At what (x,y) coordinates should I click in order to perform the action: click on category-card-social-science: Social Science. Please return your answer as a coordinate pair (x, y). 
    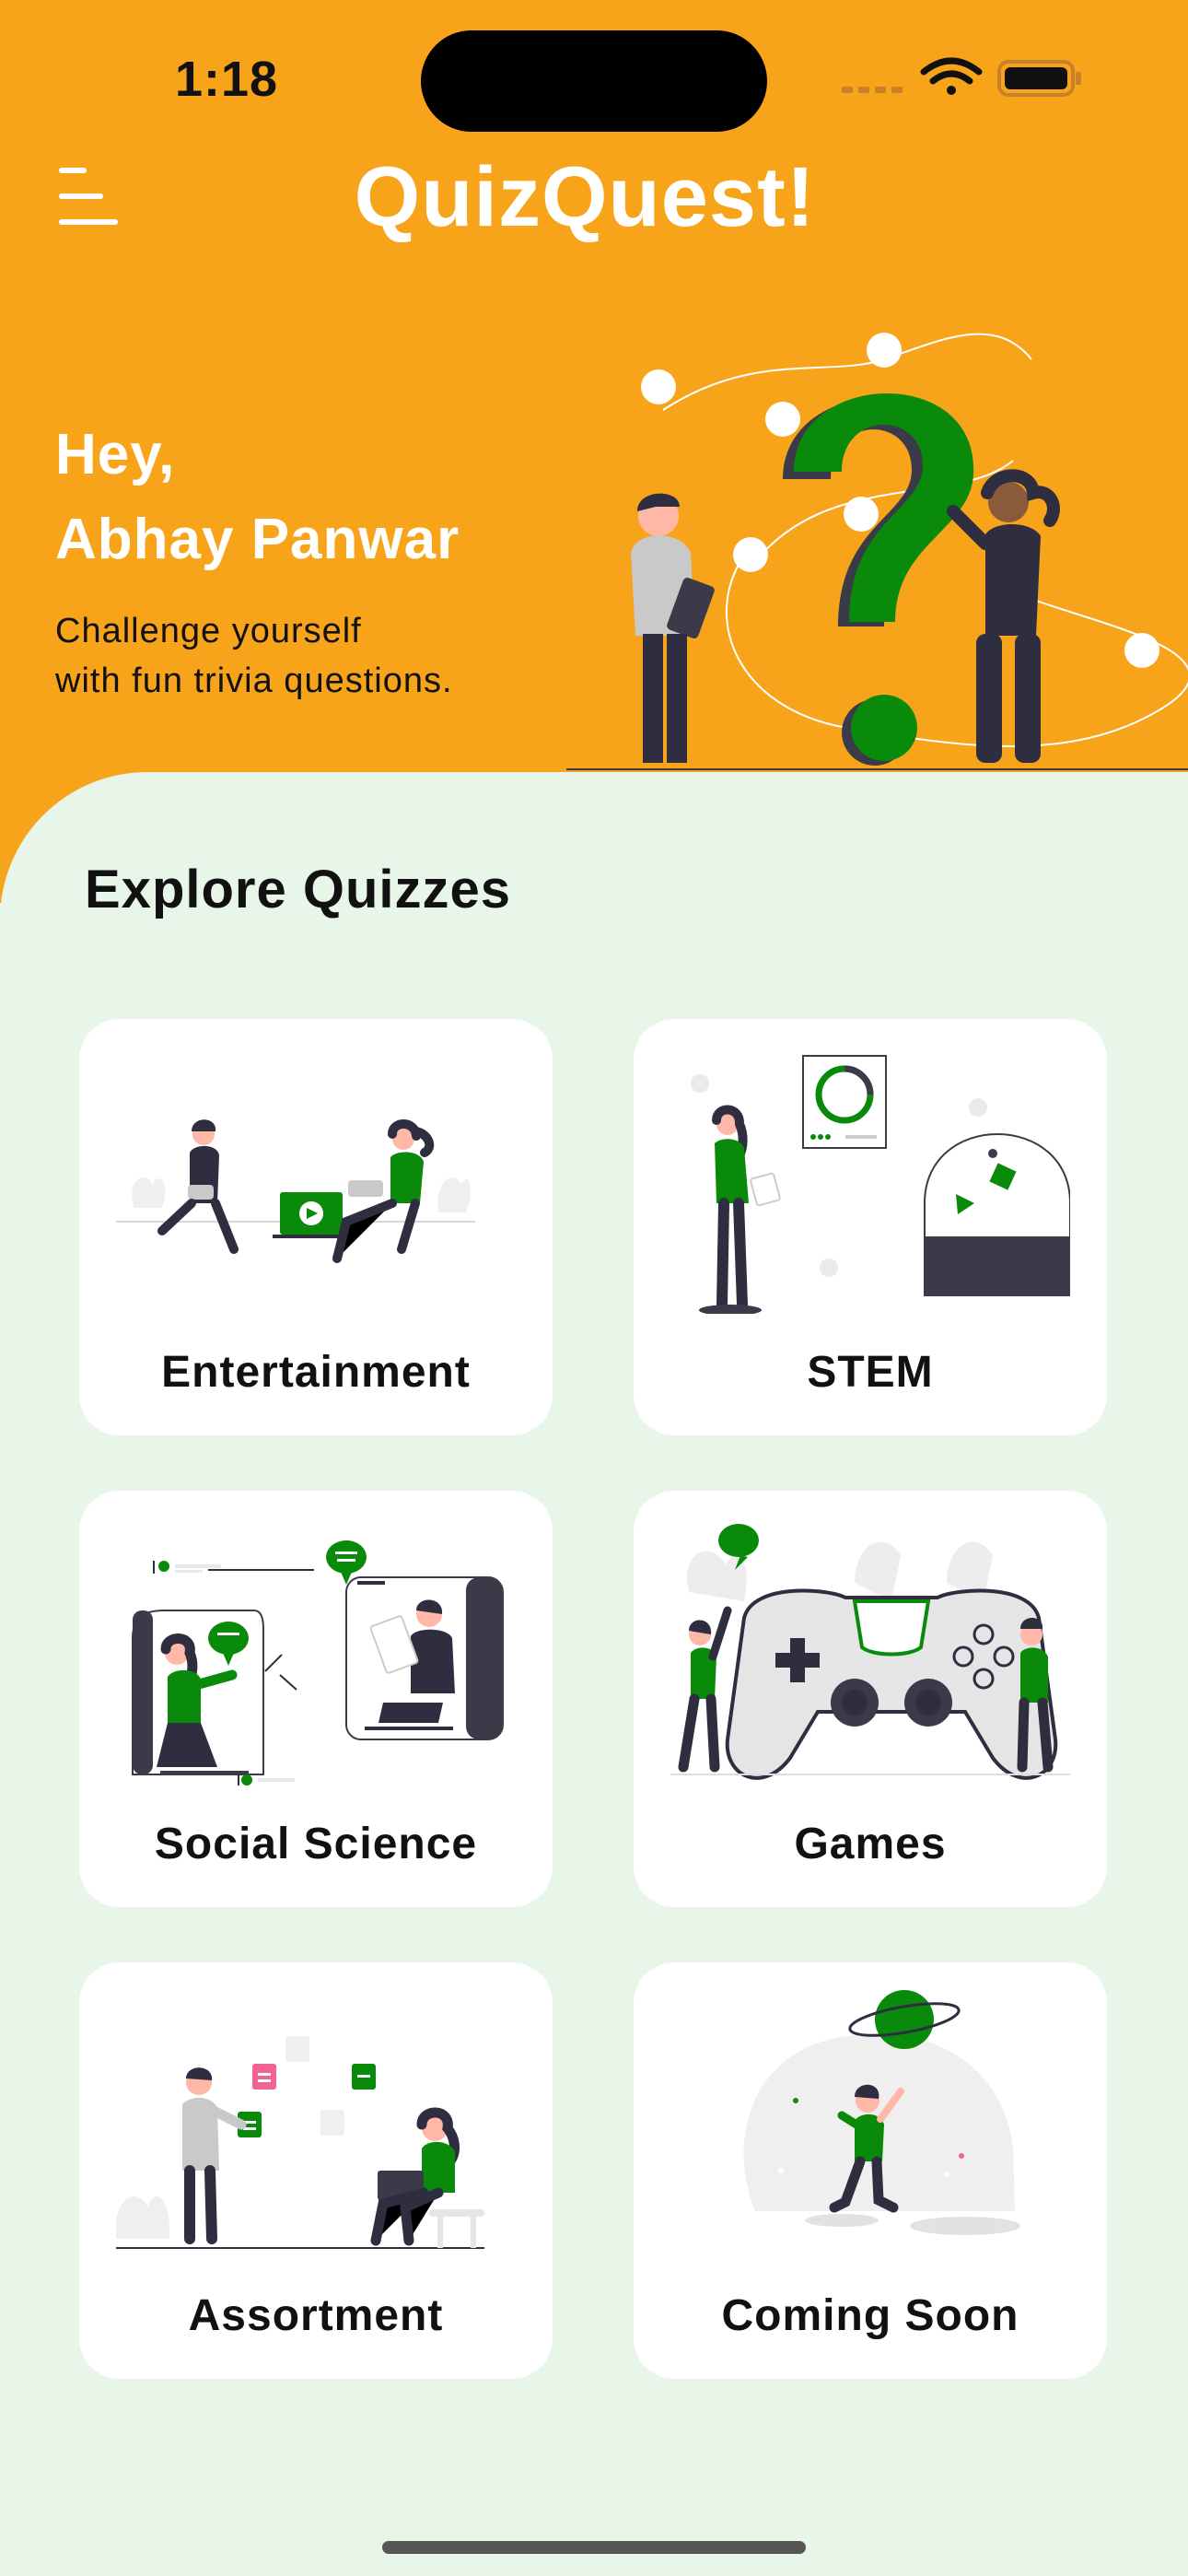
    Looking at the image, I should click on (316, 1699).